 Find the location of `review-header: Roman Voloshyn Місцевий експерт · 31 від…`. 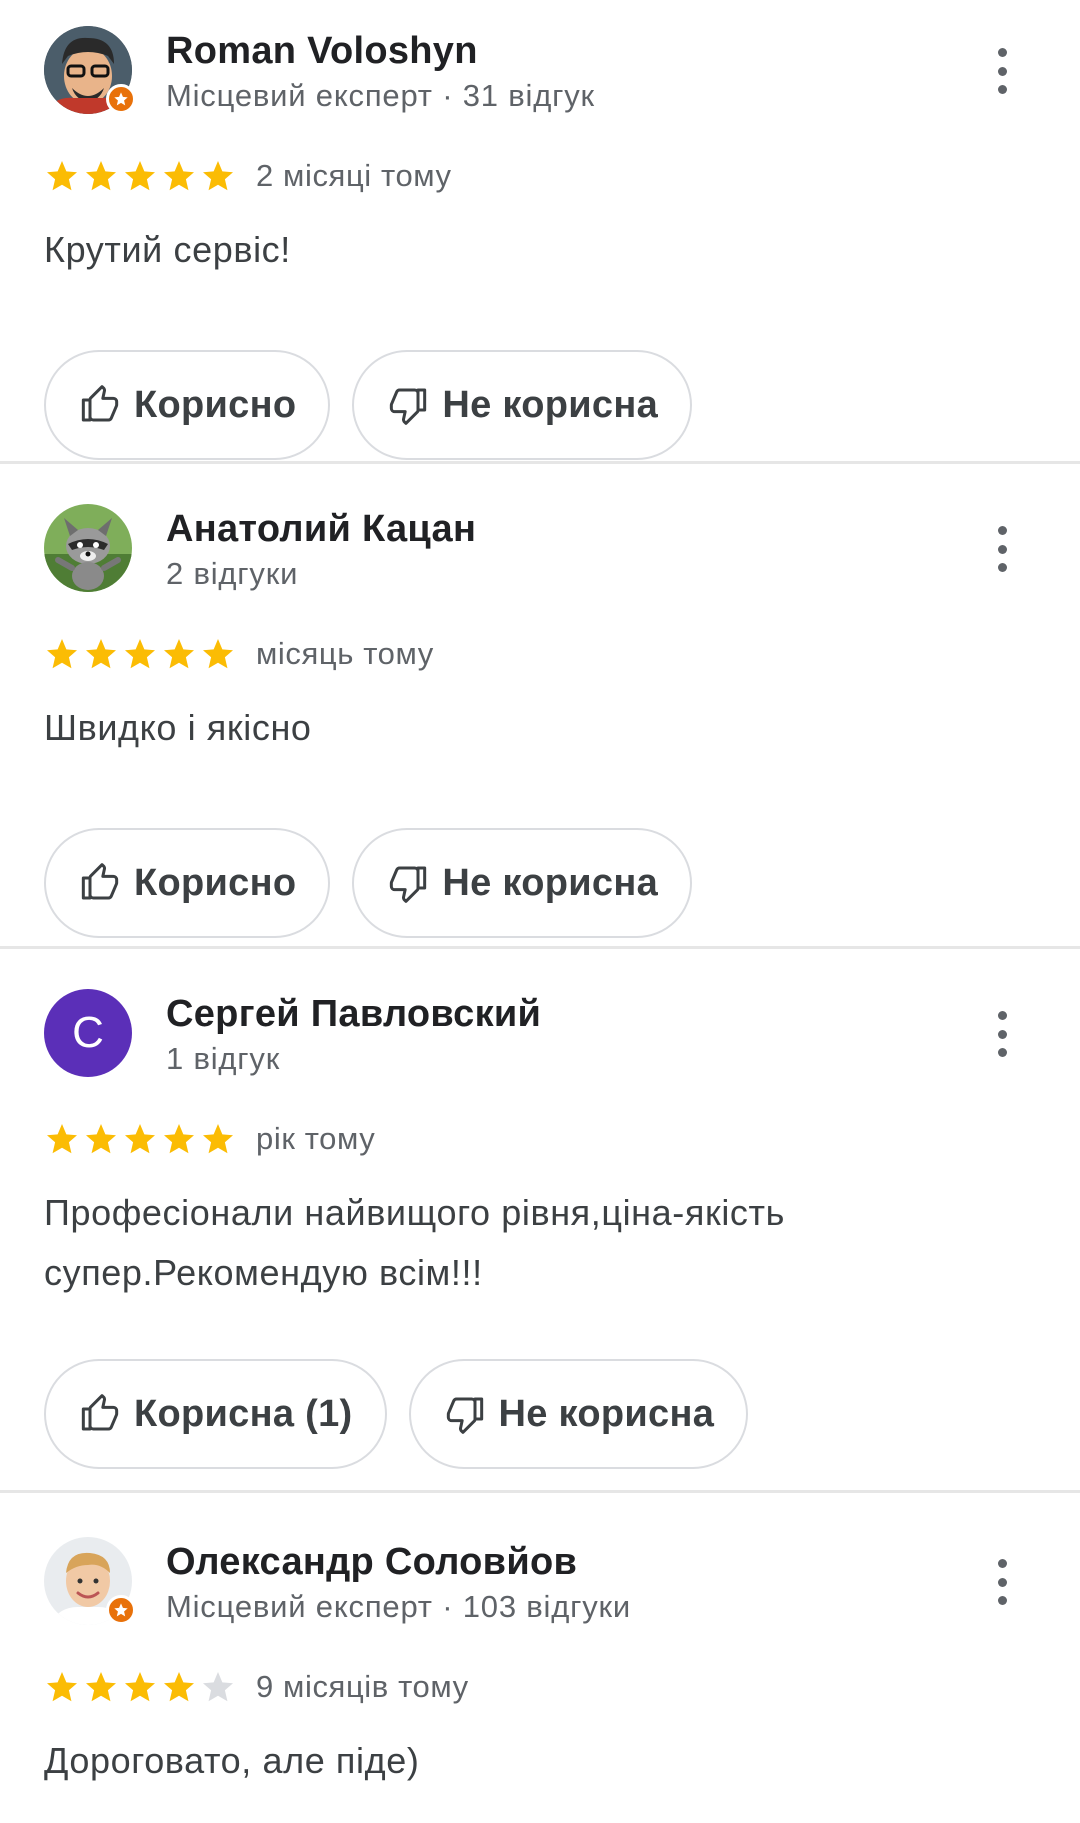

review-header: Roman Voloshyn Місцевий експерт · 31 від… is located at coordinates (562, 71).